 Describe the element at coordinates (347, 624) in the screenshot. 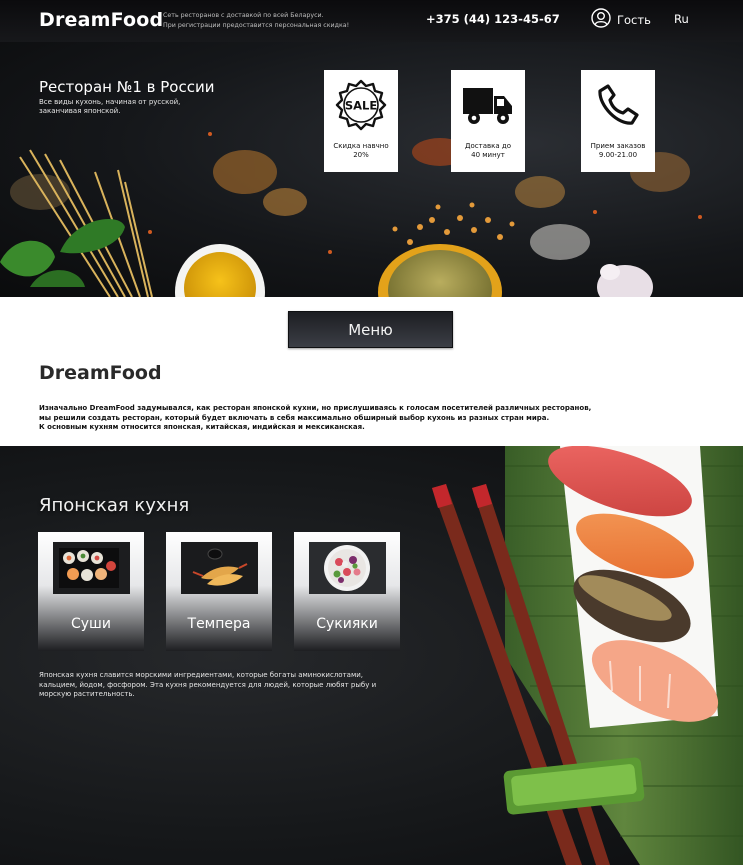

I see `dish-name: Сукияки` at that location.